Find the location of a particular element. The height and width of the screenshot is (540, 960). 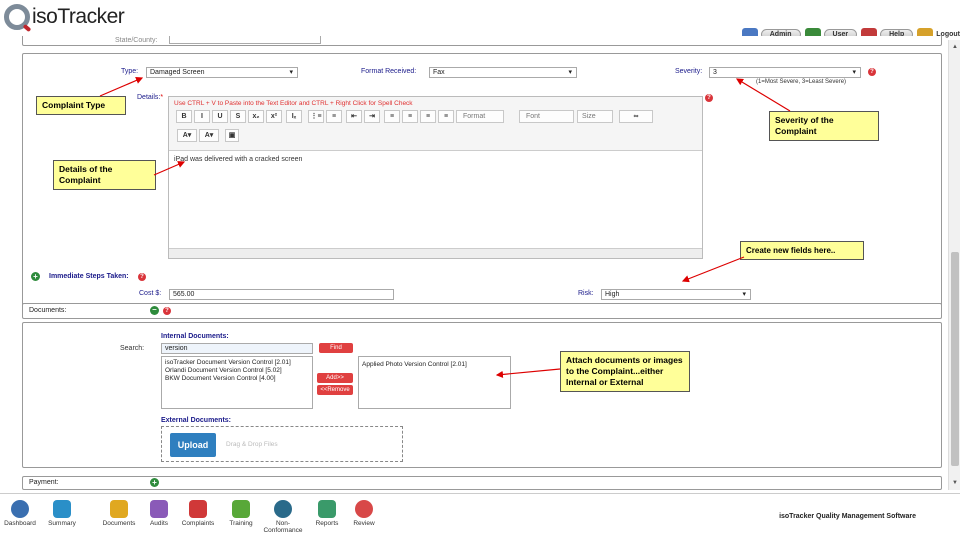

audits-icon is located at coordinates (159, 509).